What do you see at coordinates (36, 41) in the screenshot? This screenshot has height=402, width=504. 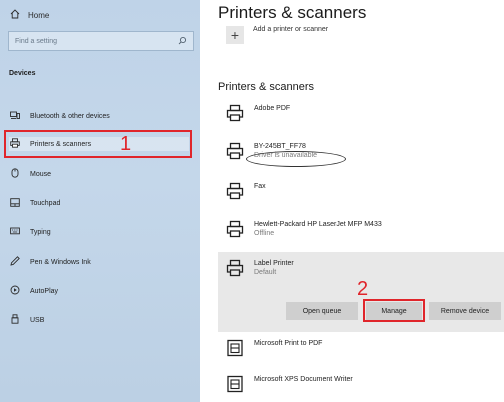 I see `search-placeholder: Find a setting` at bounding box center [36, 41].